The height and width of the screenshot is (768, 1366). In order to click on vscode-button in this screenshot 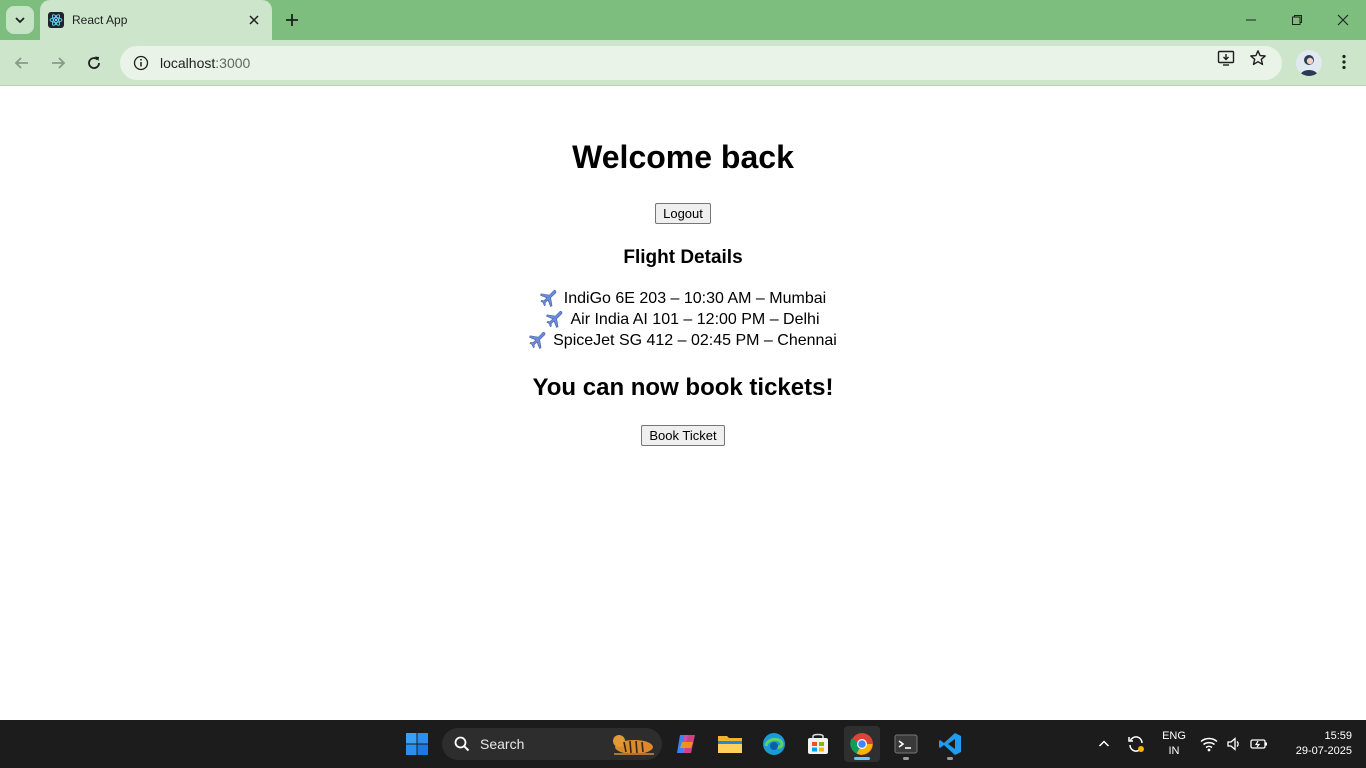, I will do `click(950, 744)`.